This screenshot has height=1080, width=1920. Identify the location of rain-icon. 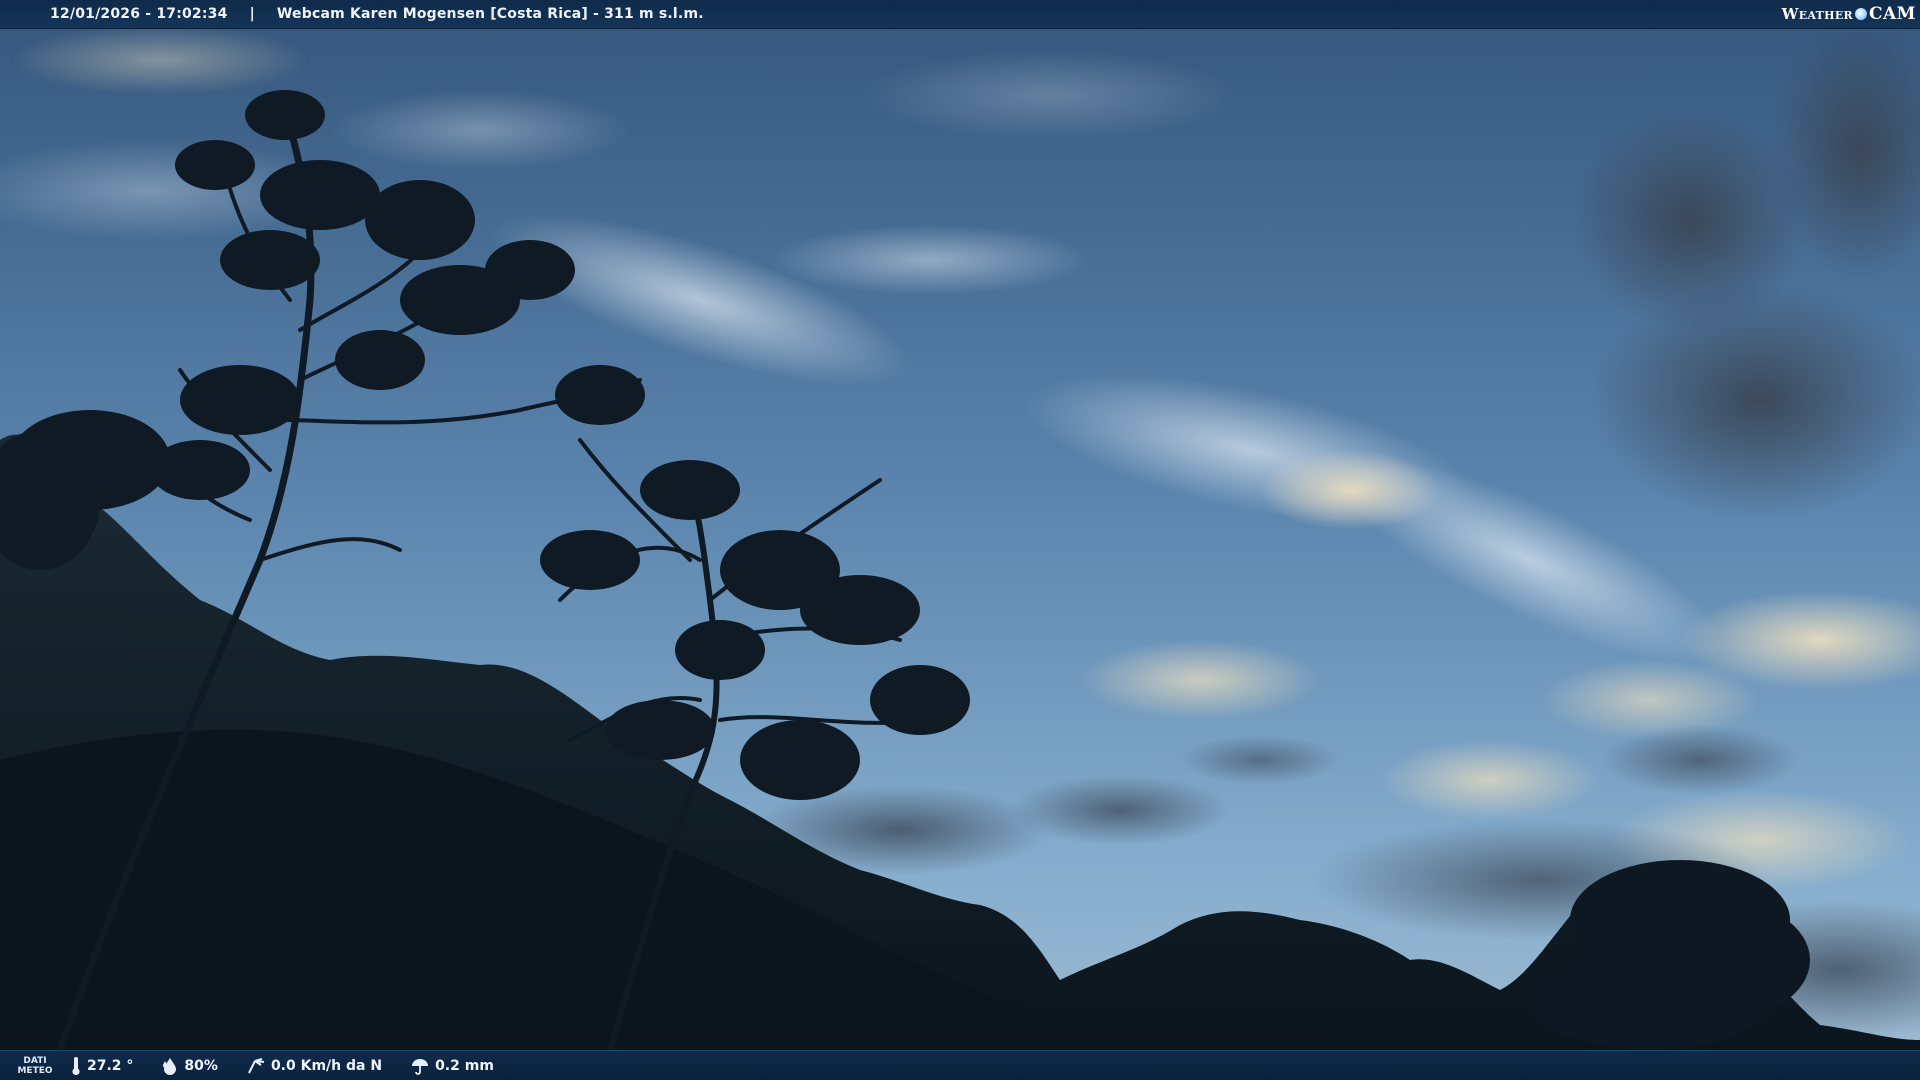
(420, 1066).